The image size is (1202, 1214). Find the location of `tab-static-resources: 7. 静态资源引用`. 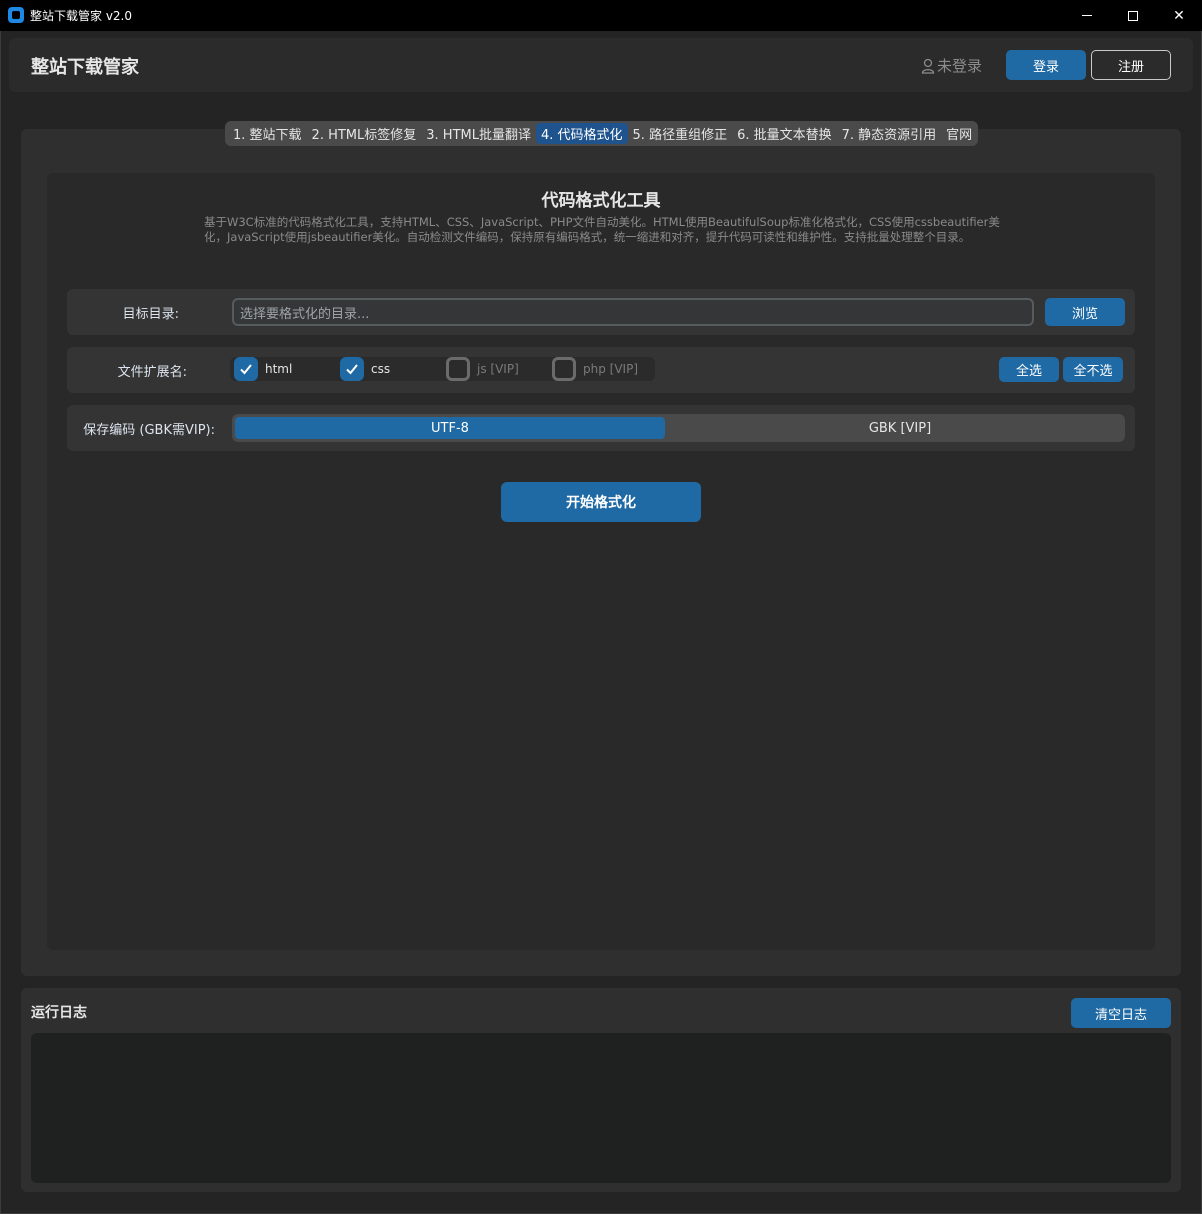

tab-static-resources: 7. 静态资源引用 is located at coordinates (889, 133).